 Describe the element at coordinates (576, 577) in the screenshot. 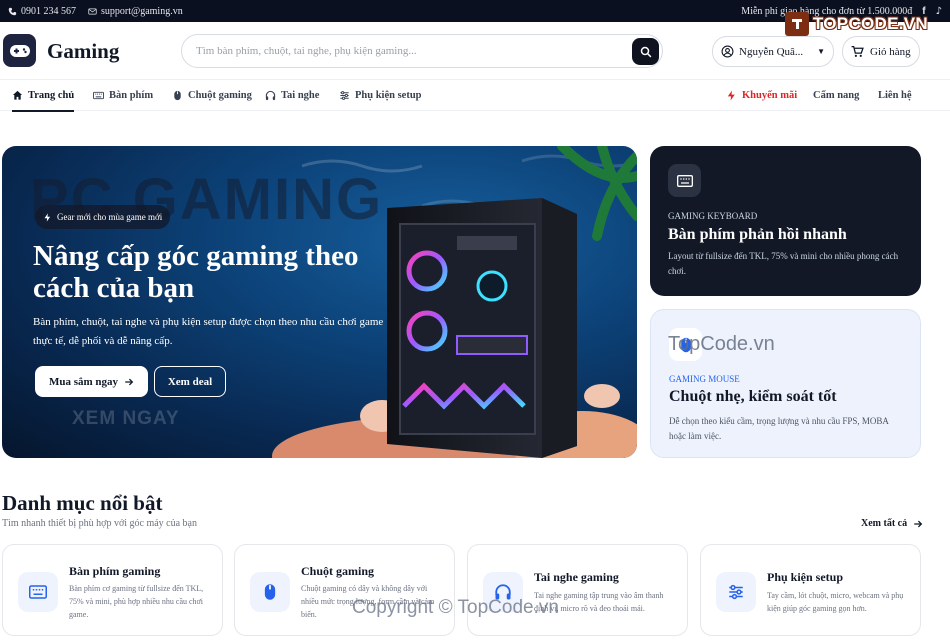

I see `category-title: Tai nghe gaming` at that location.